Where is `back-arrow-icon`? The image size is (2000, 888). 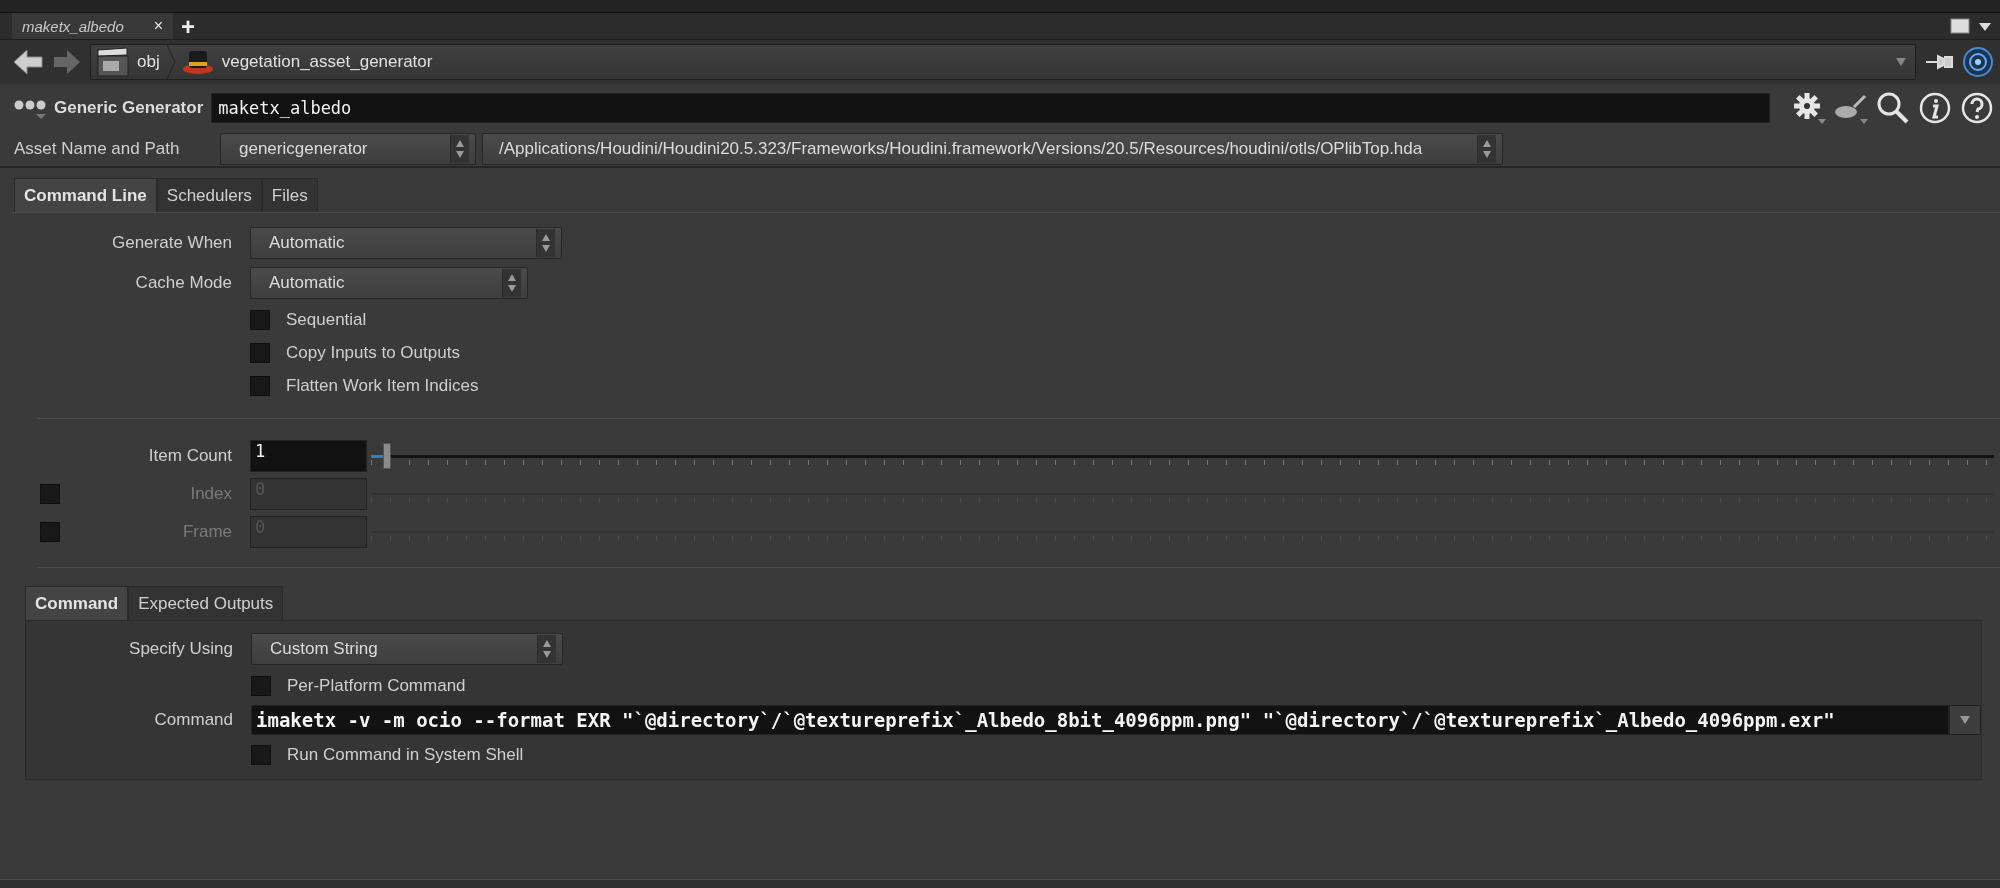 back-arrow-icon is located at coordinates (28, 62).